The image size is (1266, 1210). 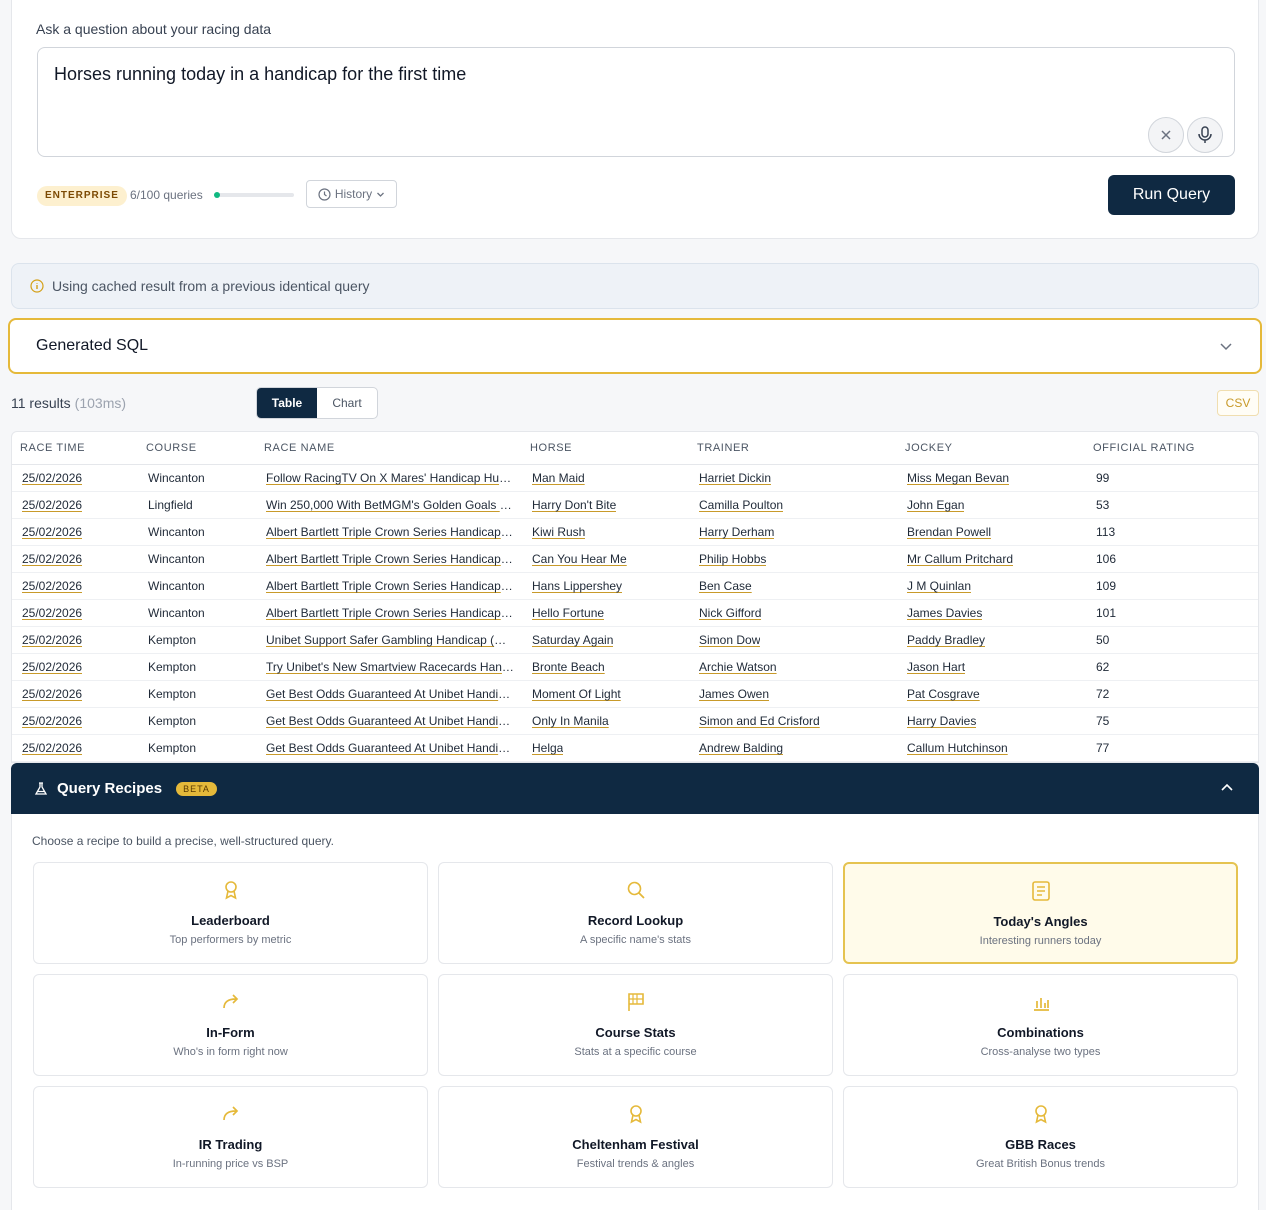 I want to click on flag-icon, so click(x=636, y=1002).